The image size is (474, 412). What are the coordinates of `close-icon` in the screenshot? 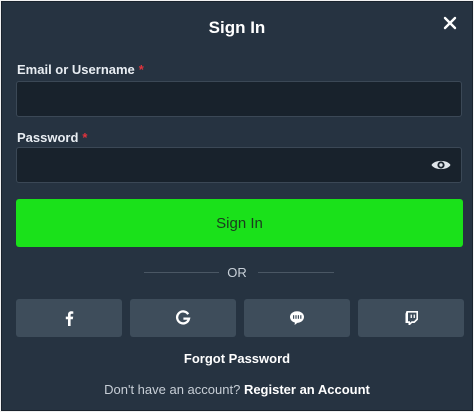 It's located at (450, 23).